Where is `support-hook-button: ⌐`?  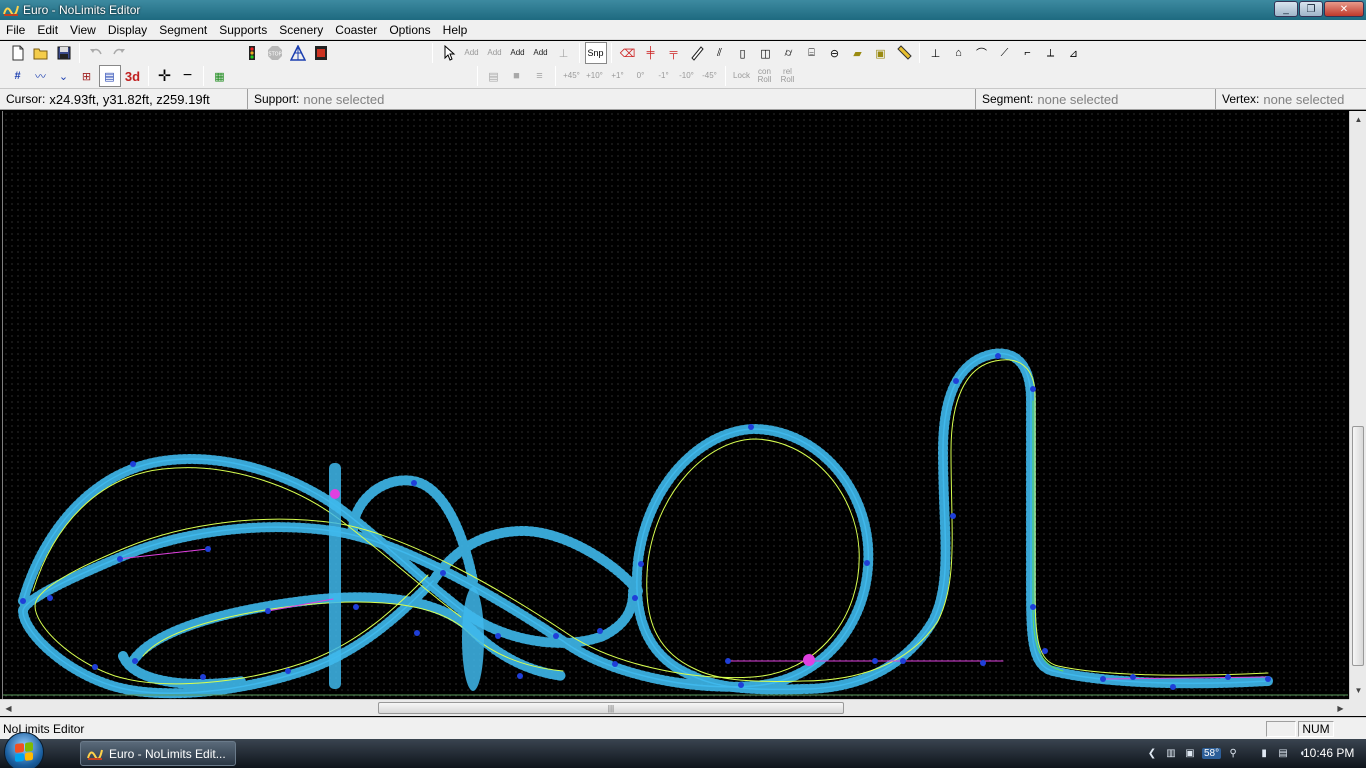 support-hook-button: ⌐ is located at coordinates (1028, 53).